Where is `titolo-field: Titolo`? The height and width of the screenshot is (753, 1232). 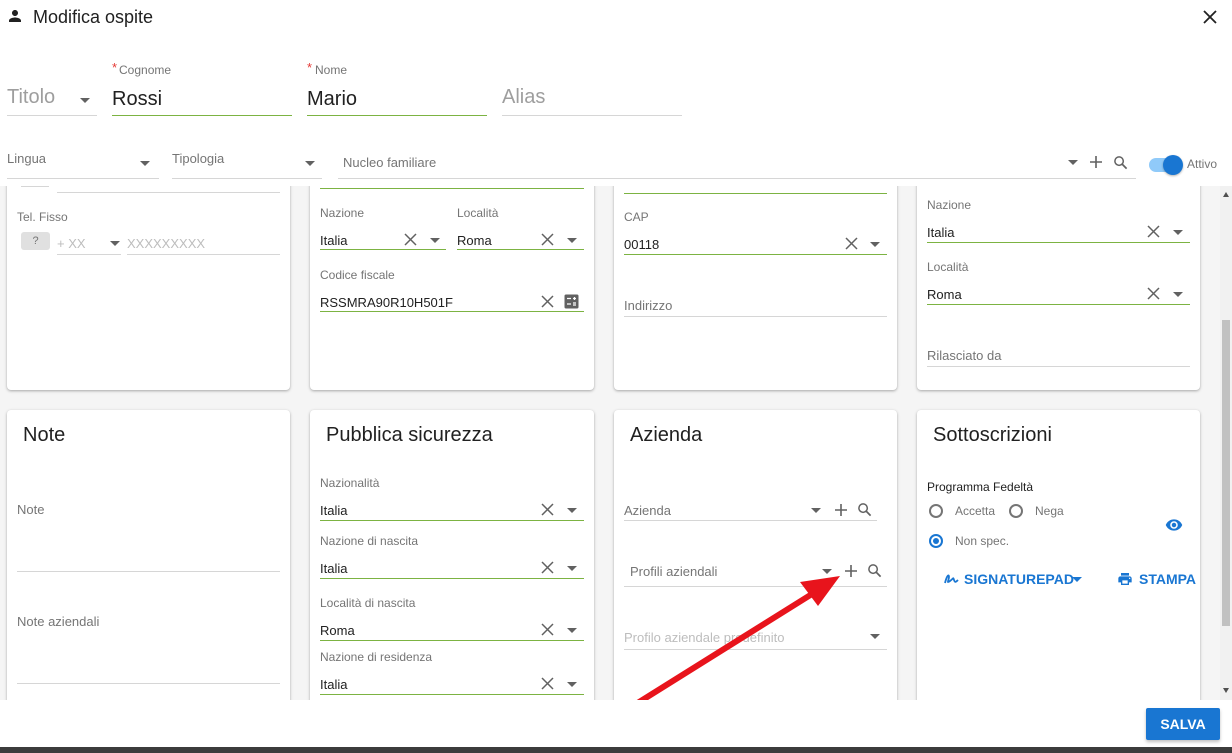 titolo-field: Titolo is located at coordinates (52, 98).